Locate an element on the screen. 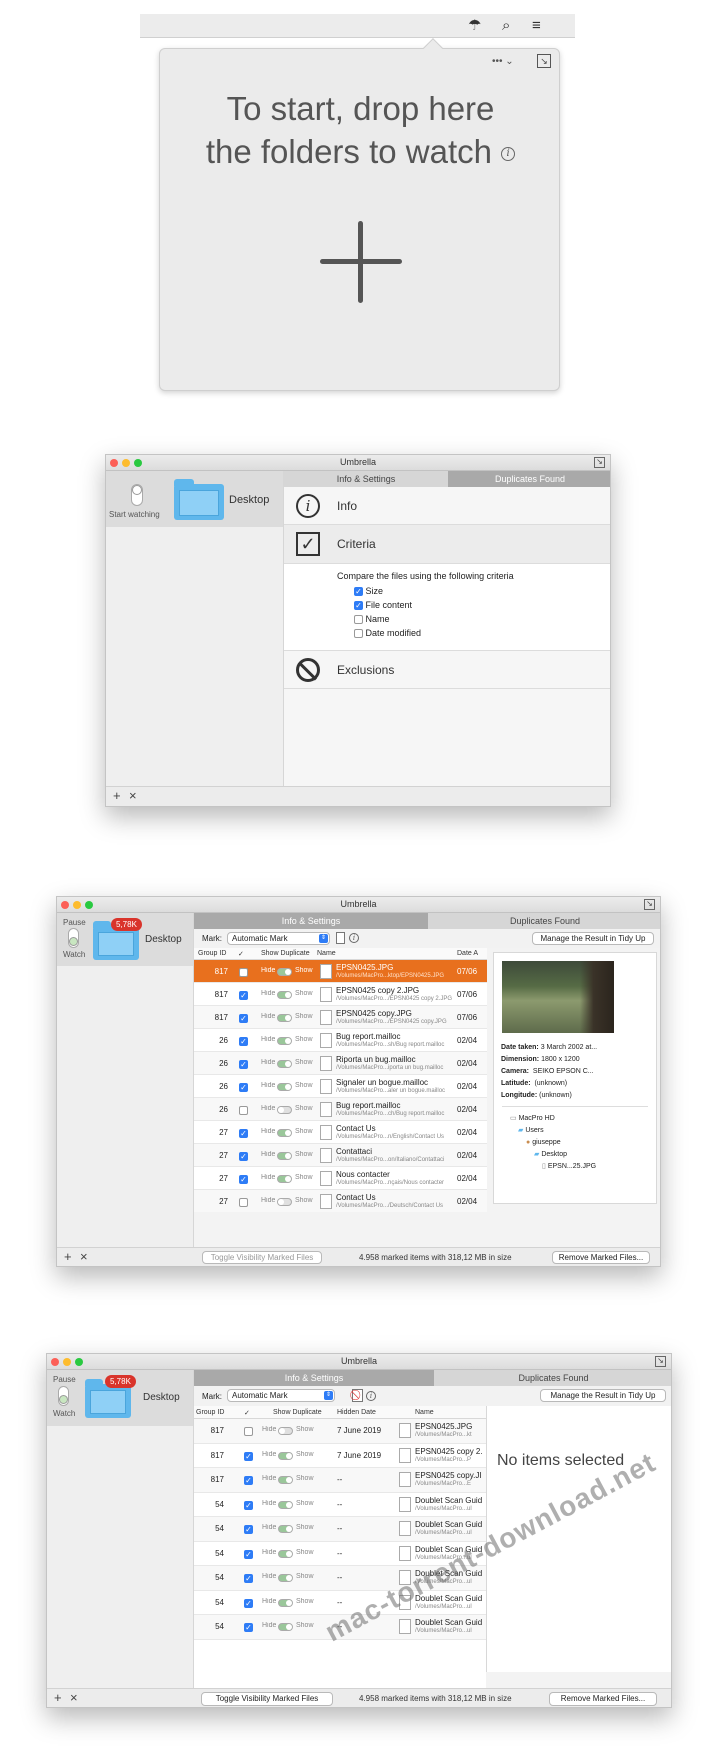 Image resolution: width=716 pixels, height=1757 pixels. tree-desktop: Desktop is located at coordinates (554, 1154).